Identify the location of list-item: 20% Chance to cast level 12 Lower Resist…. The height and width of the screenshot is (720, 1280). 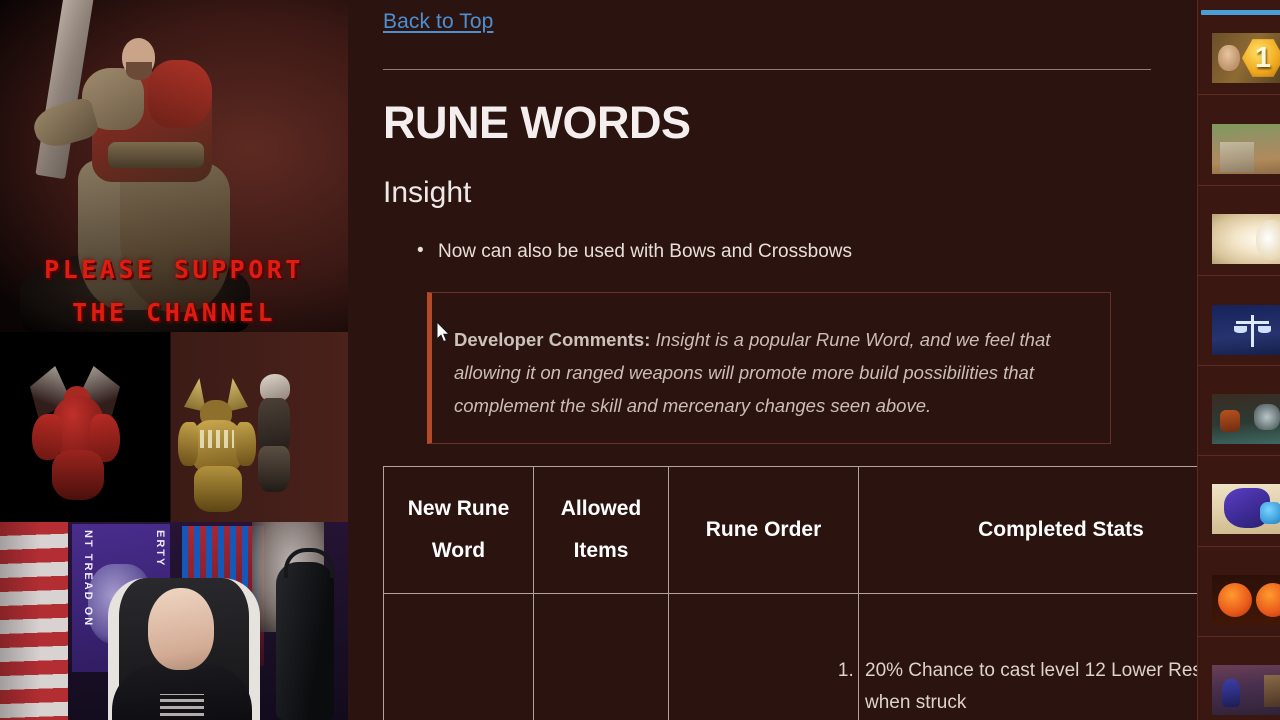
(1028, 687).